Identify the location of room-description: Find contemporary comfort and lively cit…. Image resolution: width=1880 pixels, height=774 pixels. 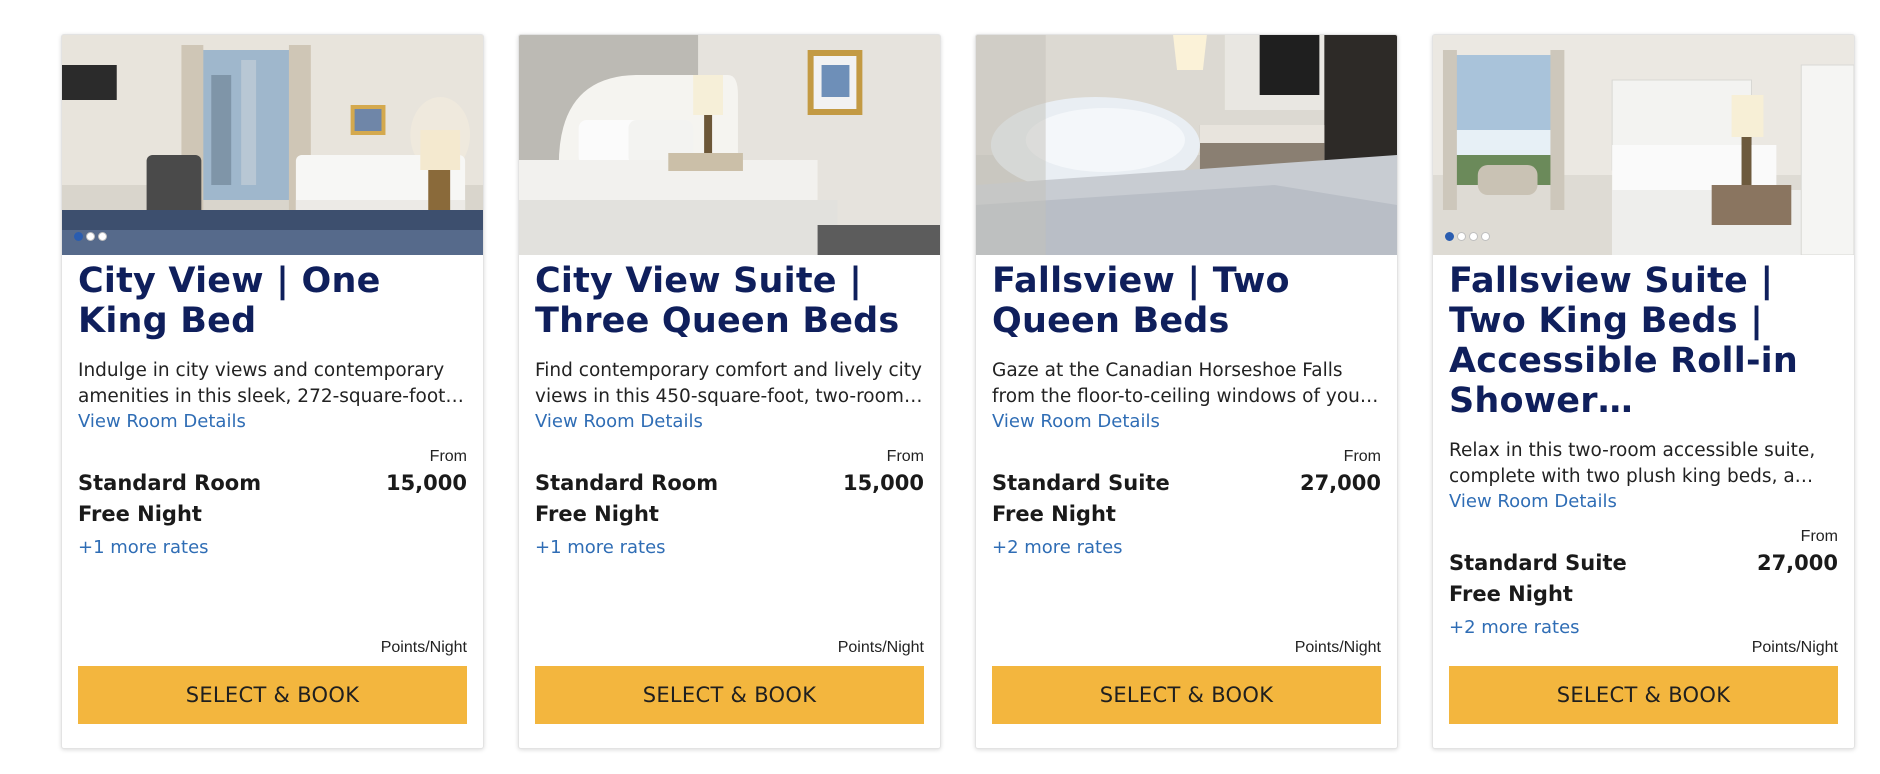
(728, 383).